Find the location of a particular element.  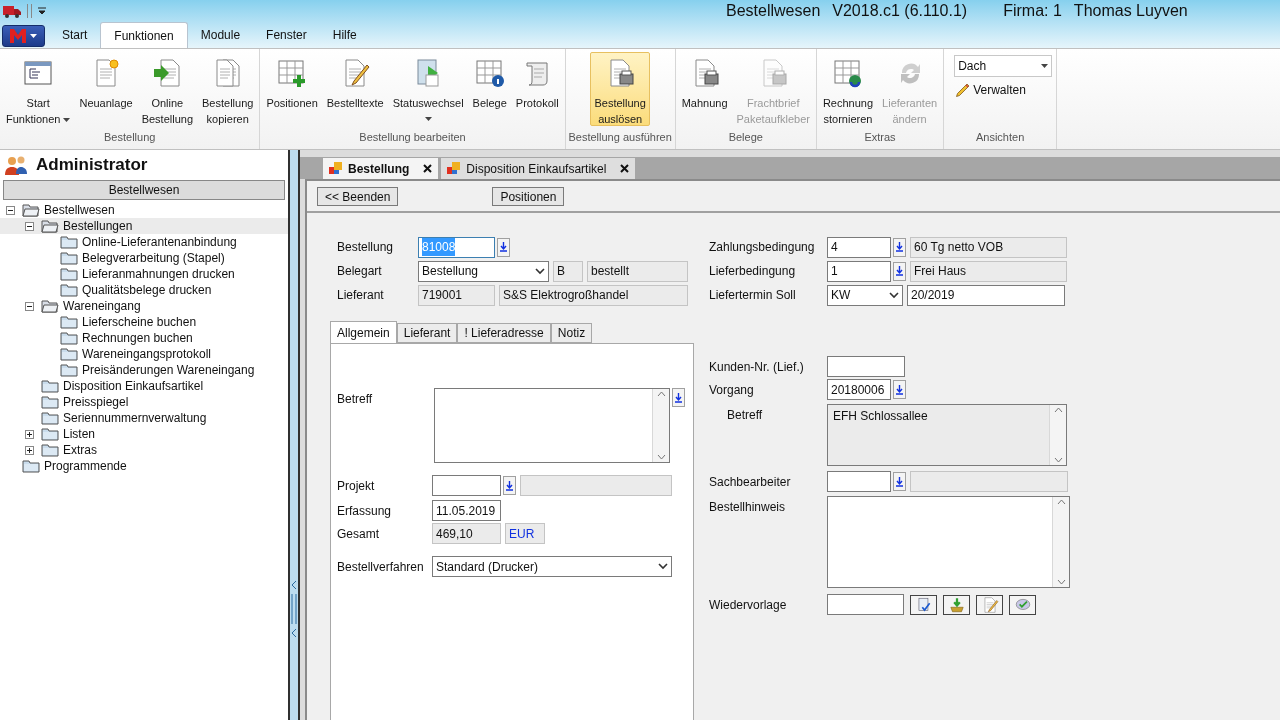

ribbon-button: Belege is located at coordinates (489, 89).